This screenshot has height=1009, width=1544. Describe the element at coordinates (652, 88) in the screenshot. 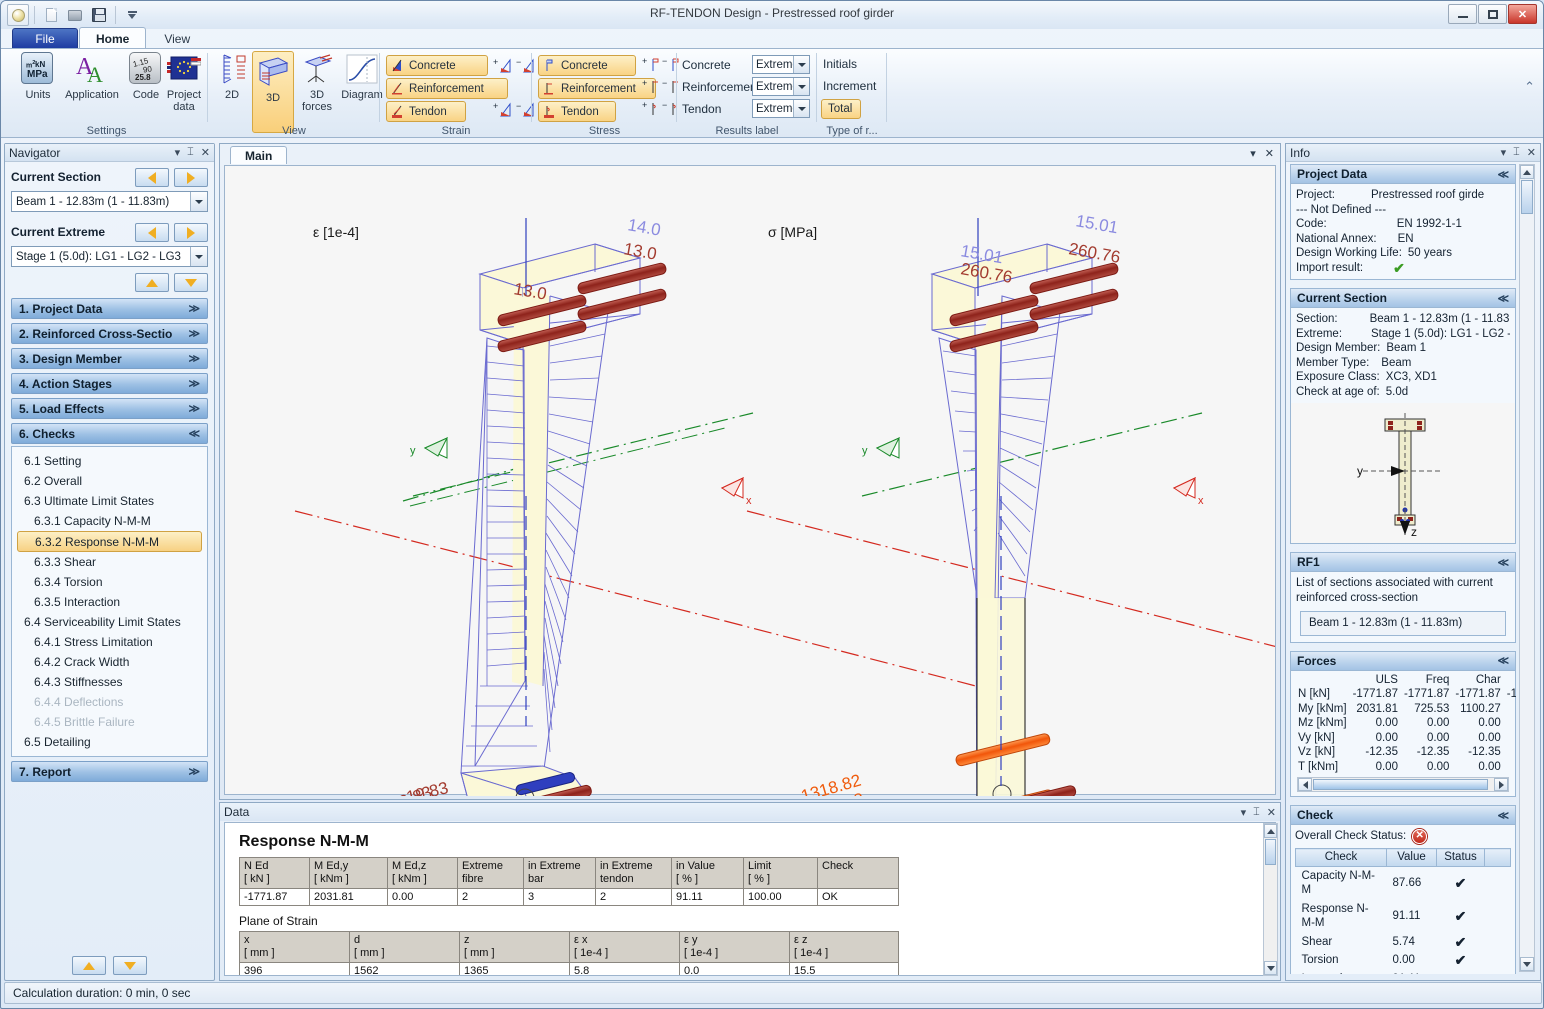

I see `stress-plus-2-button: +` at that location.